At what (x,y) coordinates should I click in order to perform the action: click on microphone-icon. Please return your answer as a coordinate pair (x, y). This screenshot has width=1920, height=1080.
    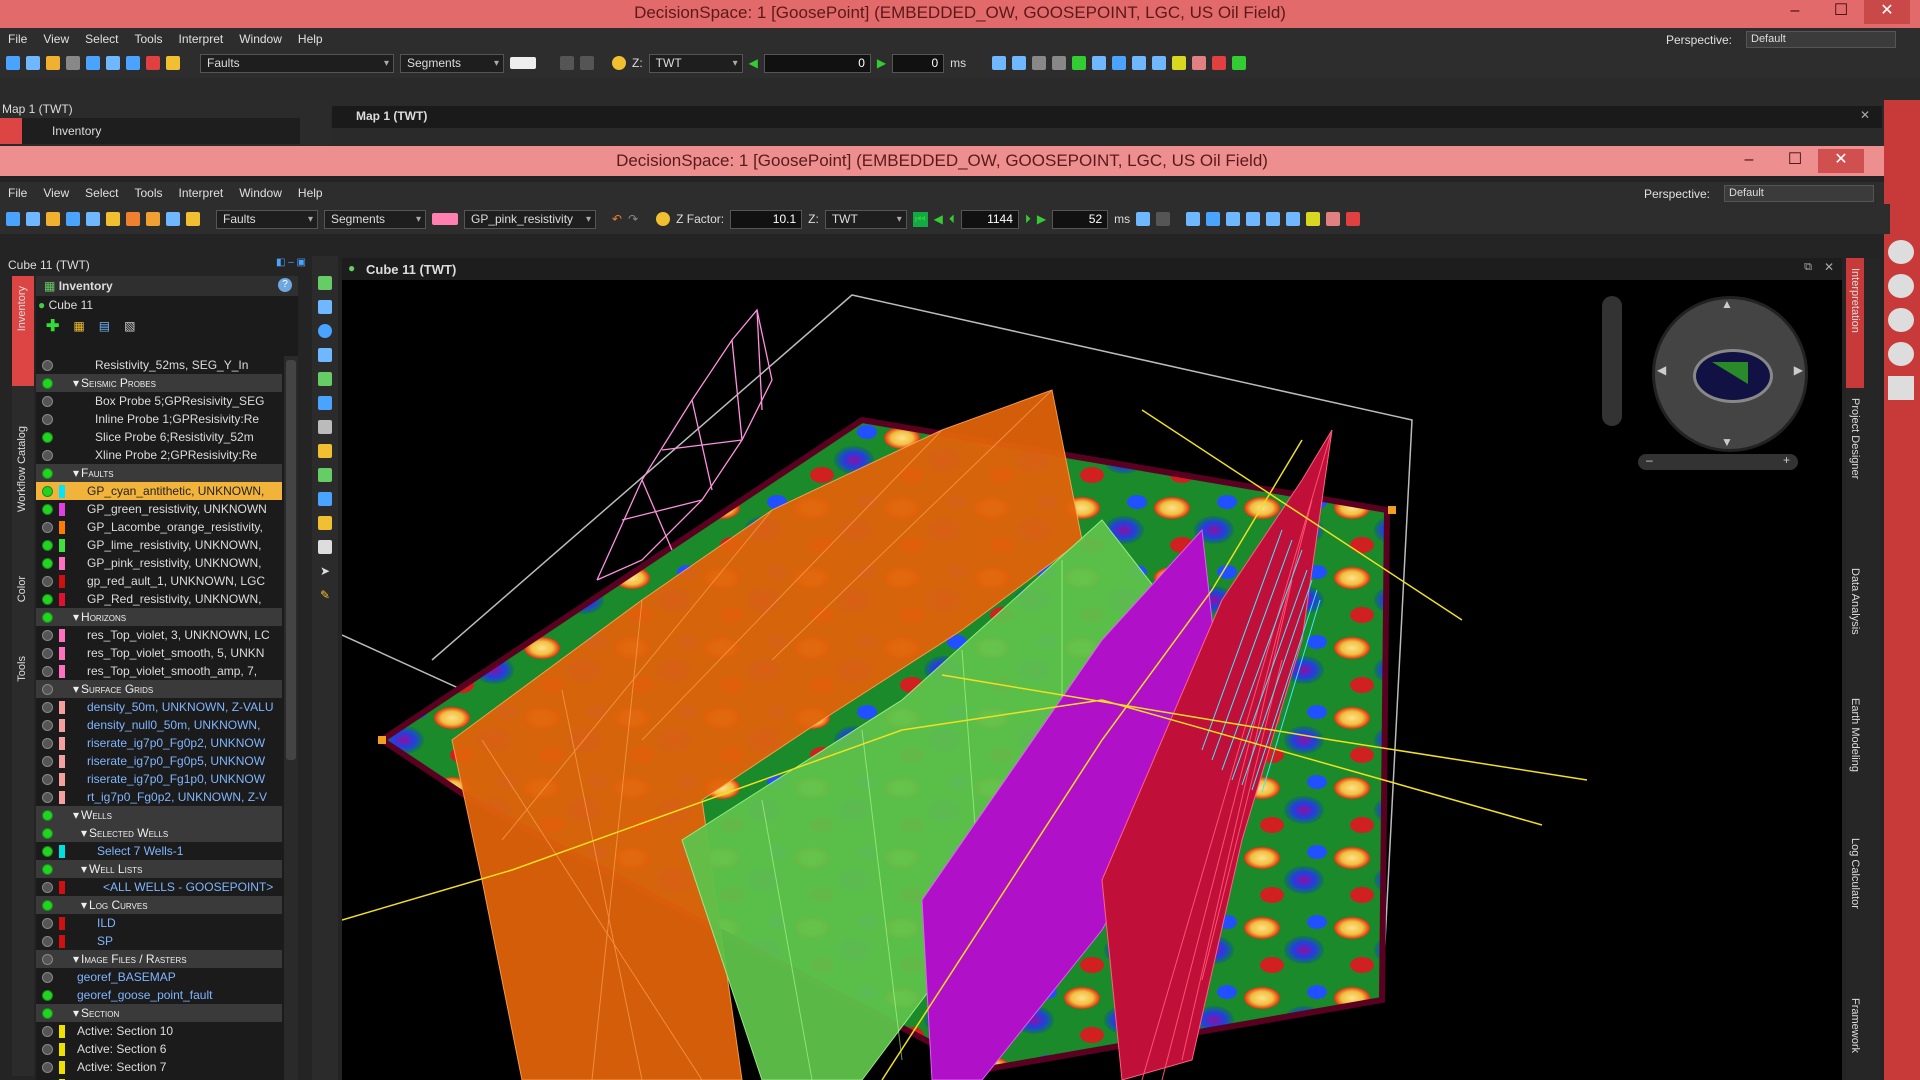
    Looking at the image, I should click on (1901, 354).